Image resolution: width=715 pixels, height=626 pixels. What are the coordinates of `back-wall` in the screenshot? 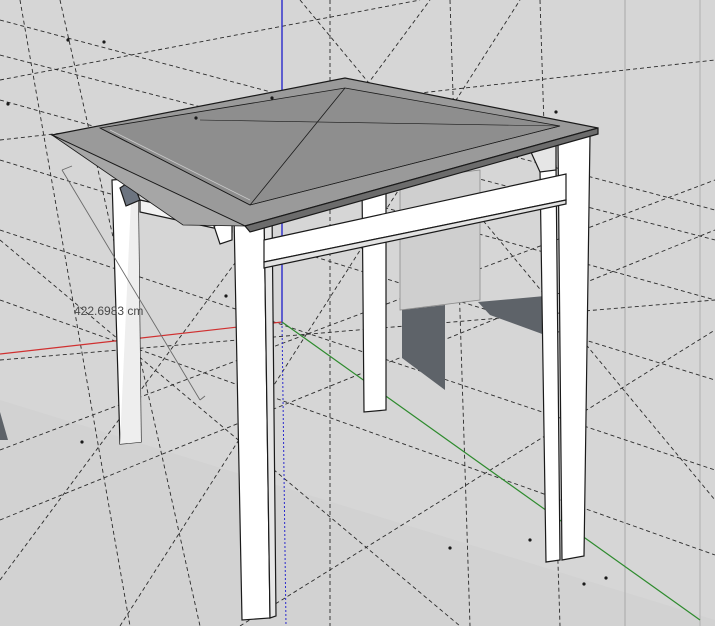 It's located at (440, 240).